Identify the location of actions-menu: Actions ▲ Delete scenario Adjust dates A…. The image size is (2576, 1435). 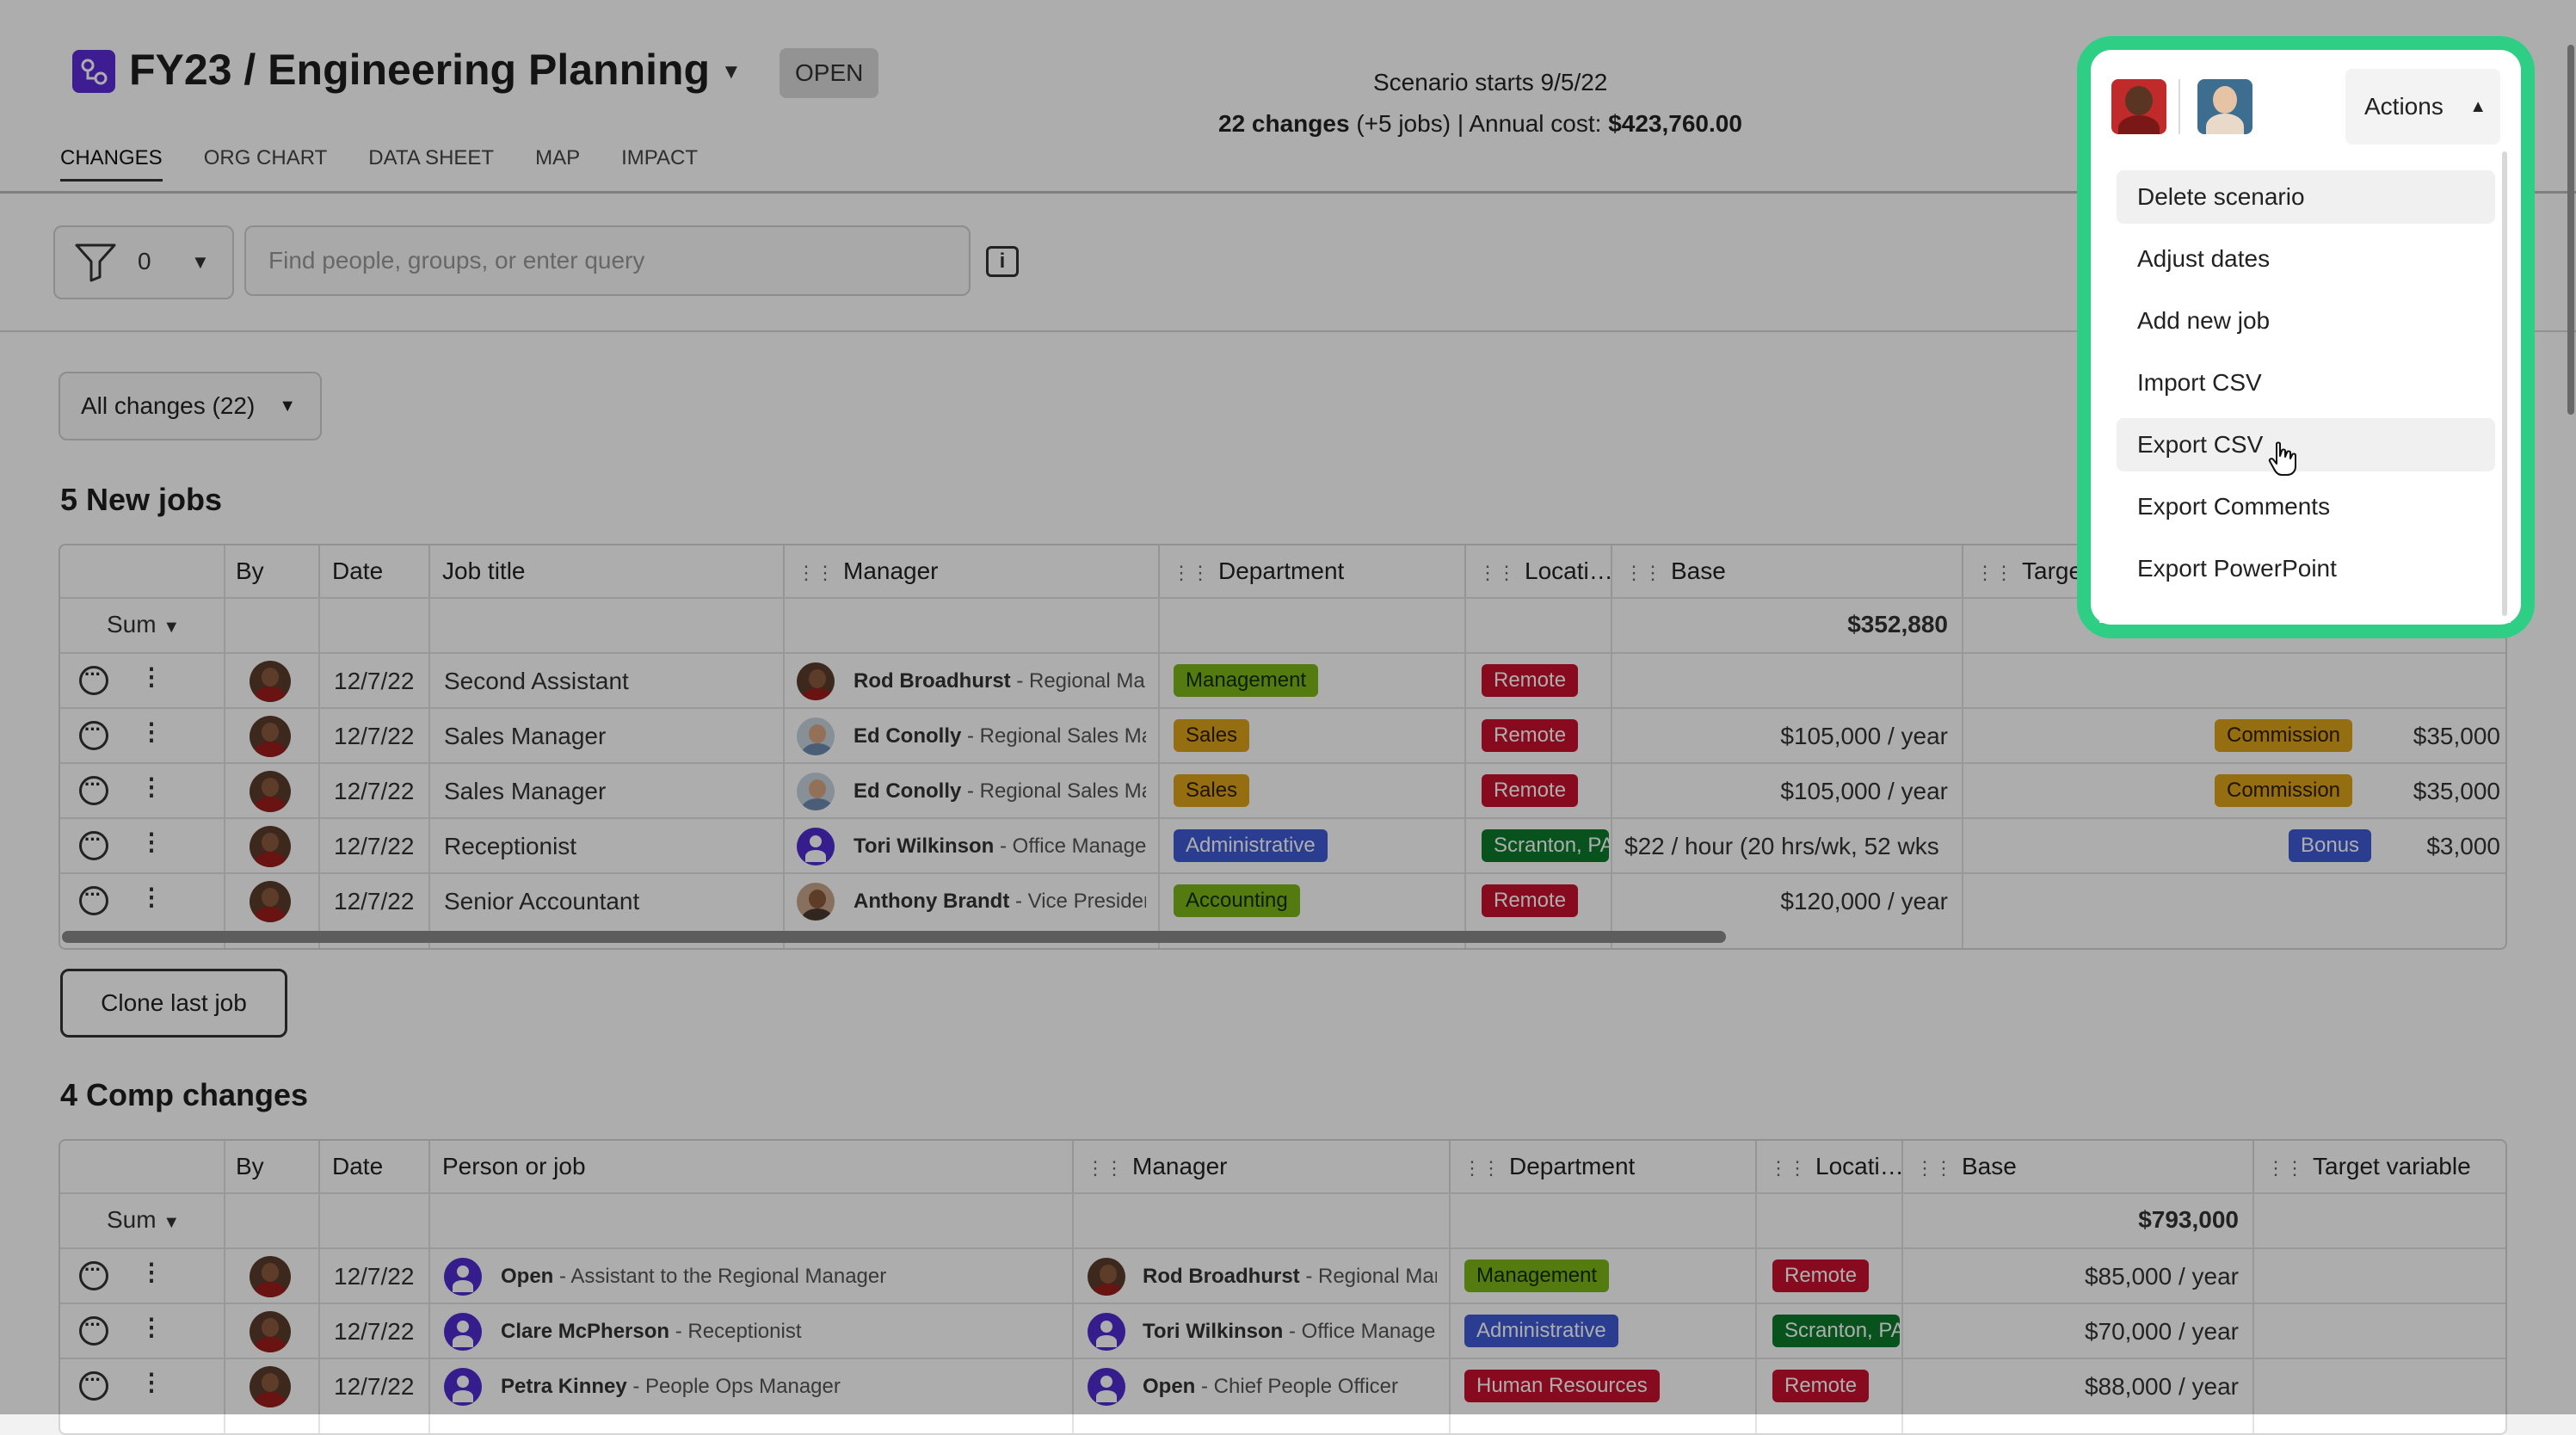
(2305, 340).